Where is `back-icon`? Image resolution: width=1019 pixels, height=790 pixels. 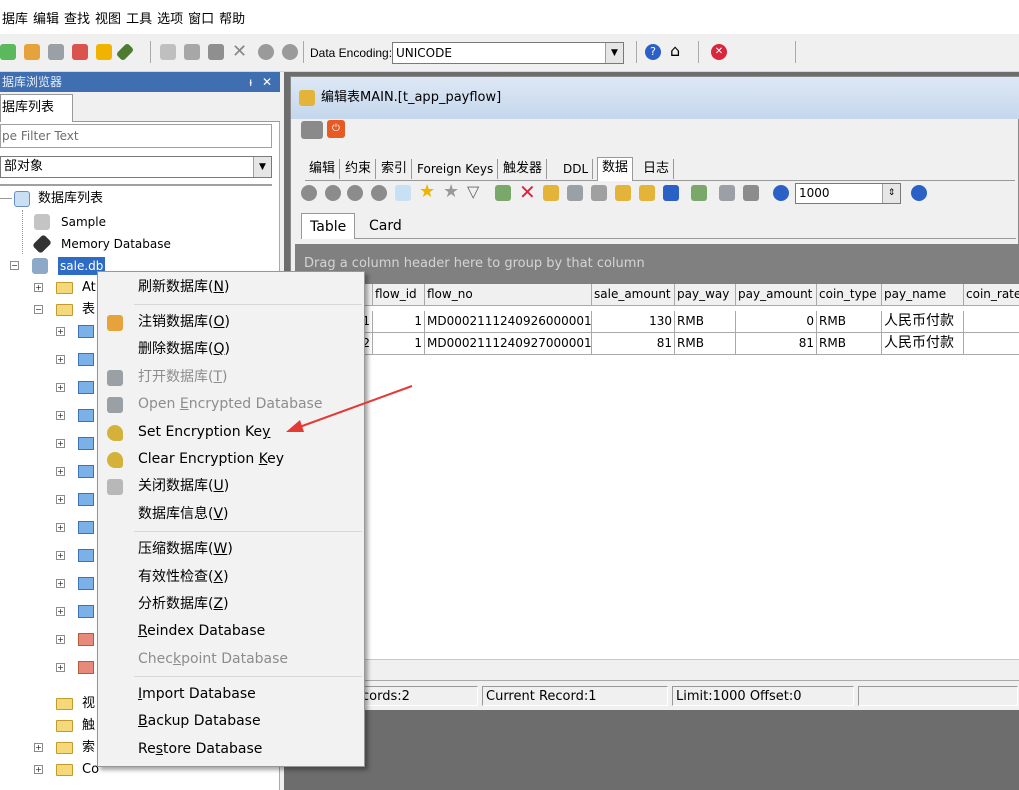
back-icon is located at coordinates (266, 52).